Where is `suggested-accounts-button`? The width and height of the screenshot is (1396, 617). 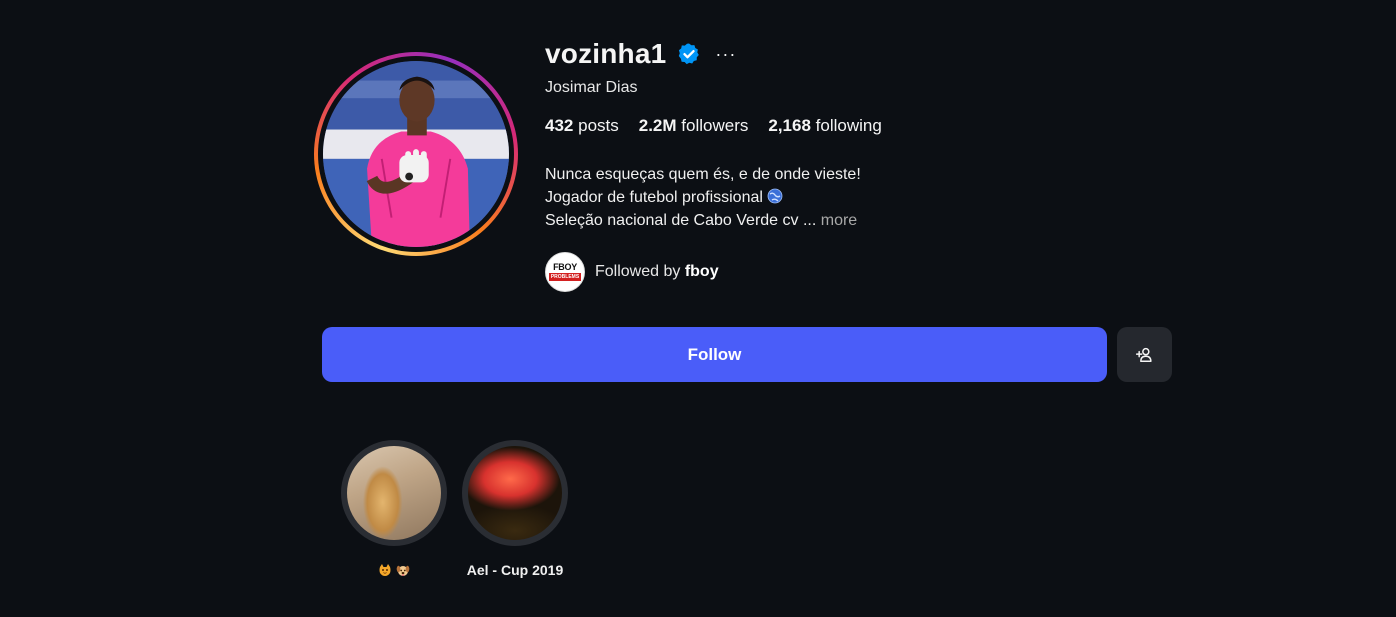 suggested-accounts-button is located at coordinates (1144, 354).